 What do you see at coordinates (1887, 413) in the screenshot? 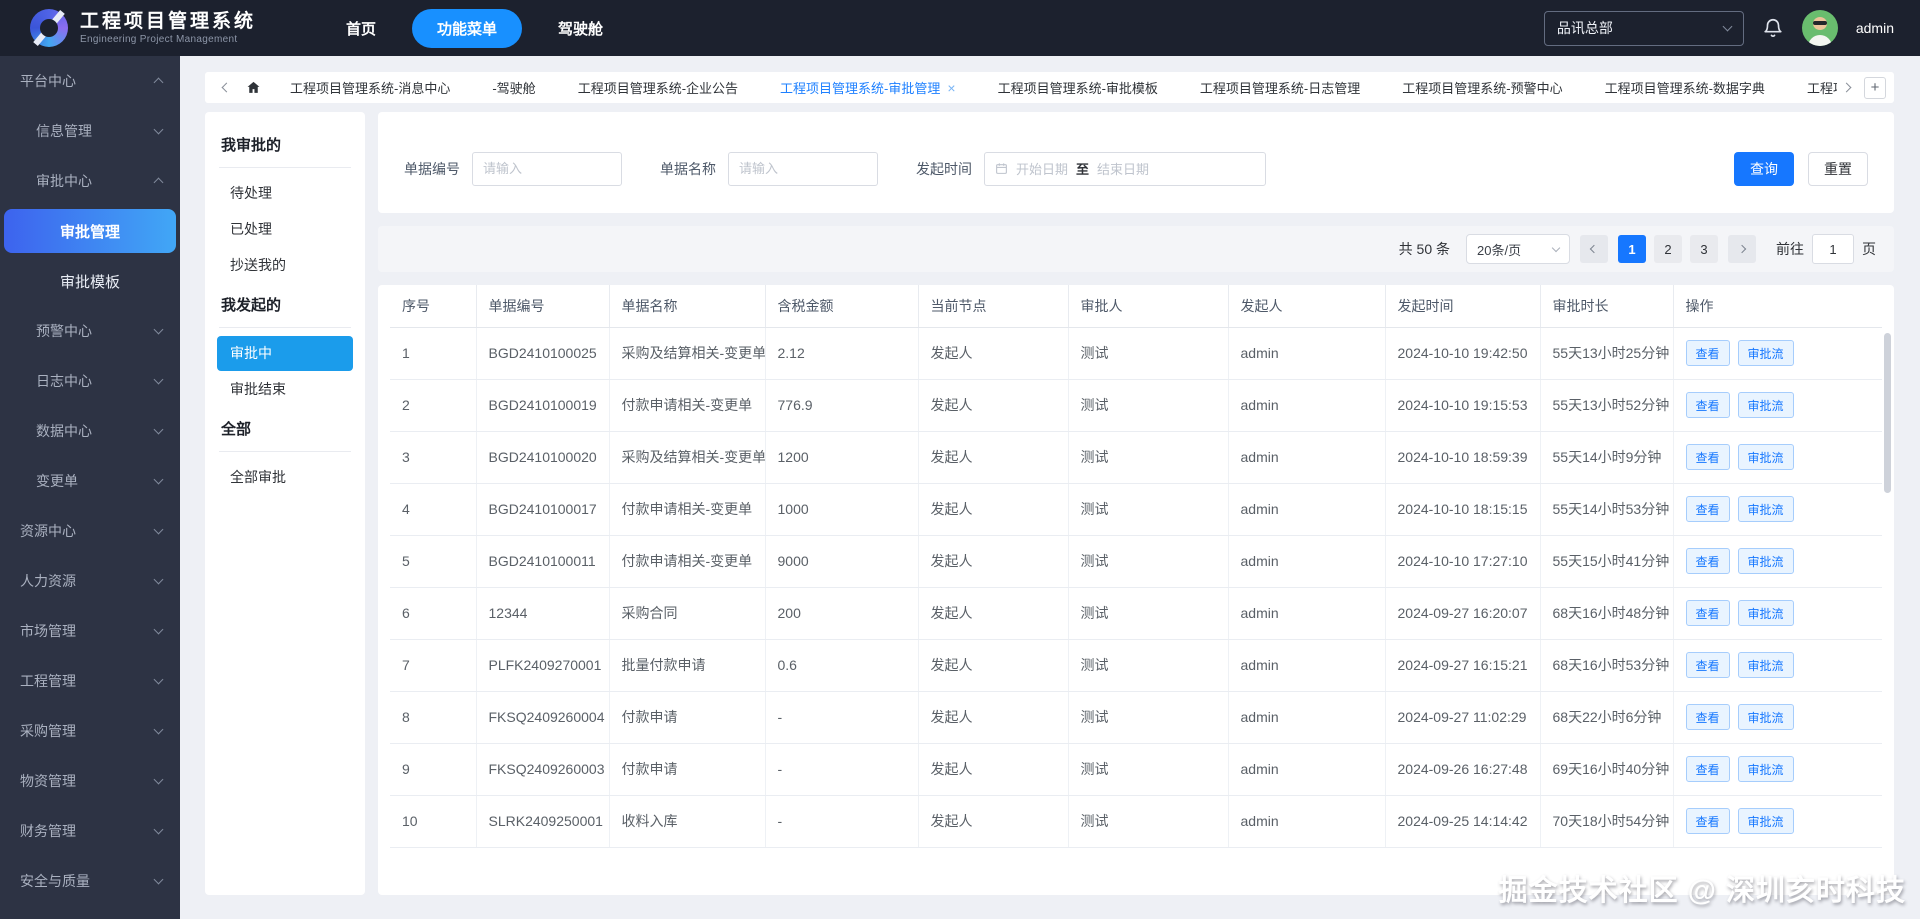
I see `vertical-scrollbar` at bounding box center [1887, 413].